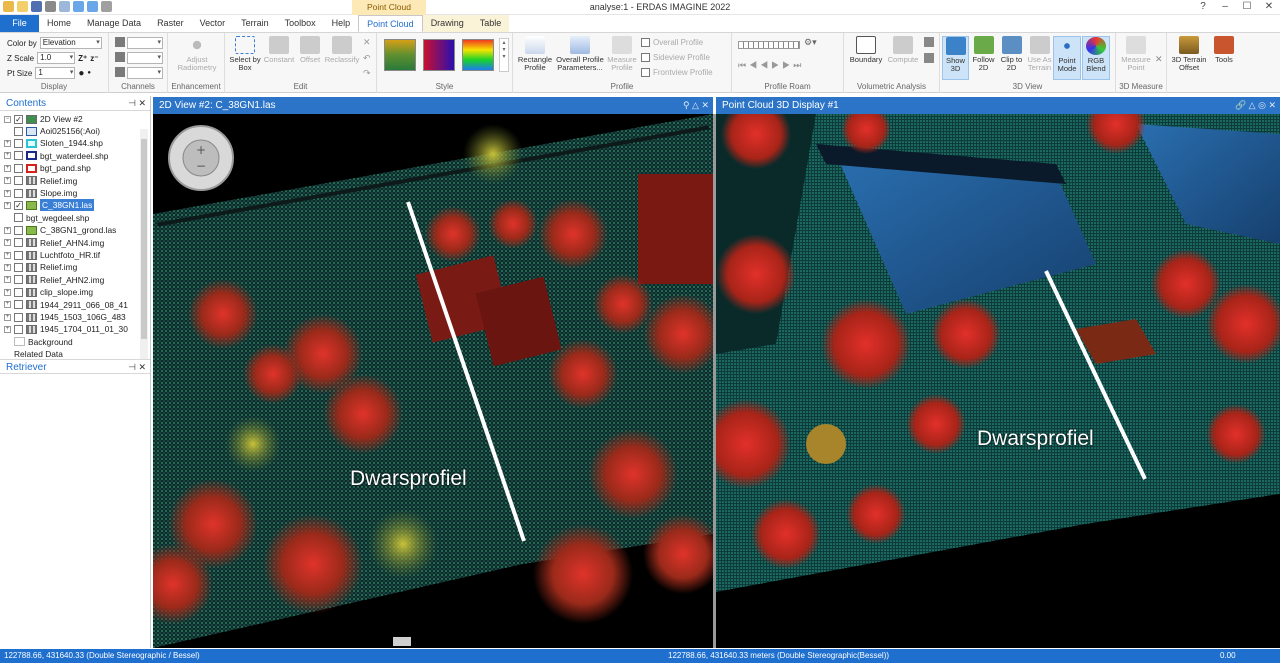 The image size is (1280, 663). I want to click on pin-close-icon: ⊣ ✕, so click(137, 103).